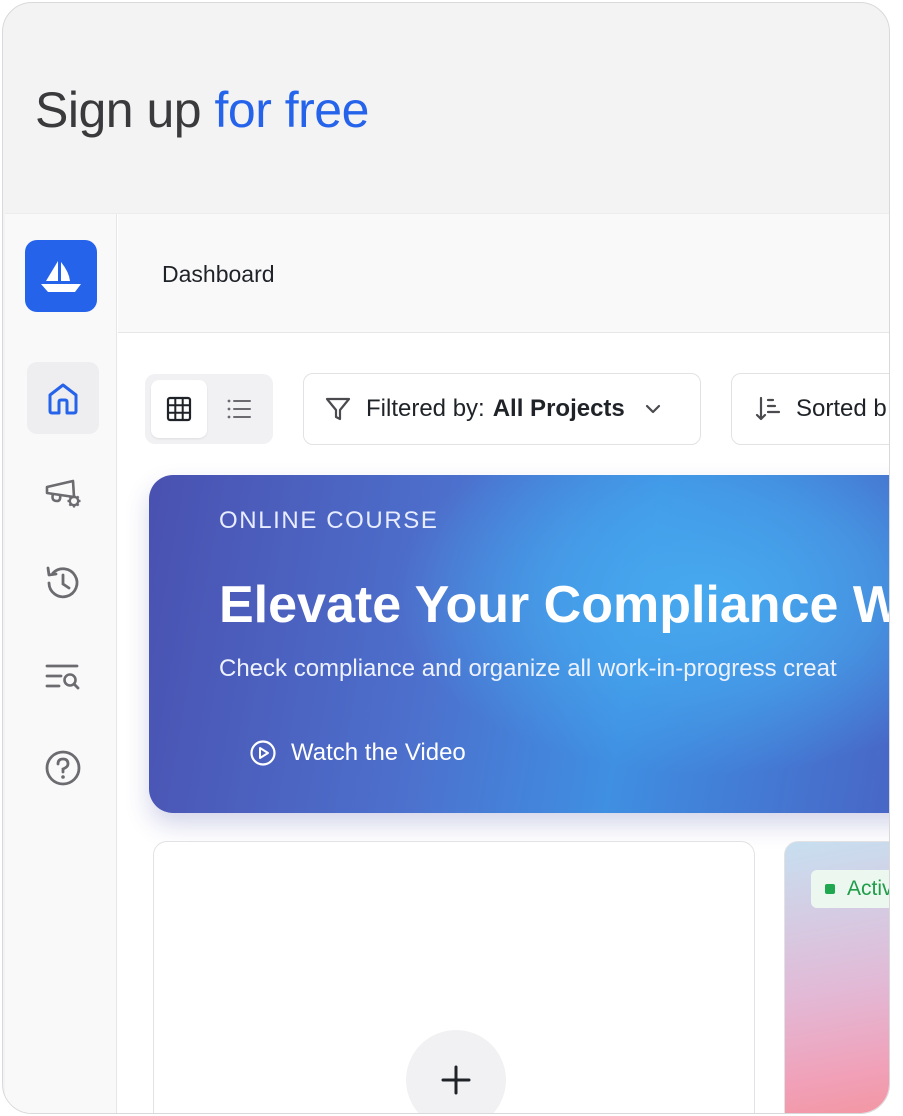 This screenshot has height=1116, width=903. Describe the element at coordinates (768, 408) in the screenshot. I see `sort-icon` at that location.